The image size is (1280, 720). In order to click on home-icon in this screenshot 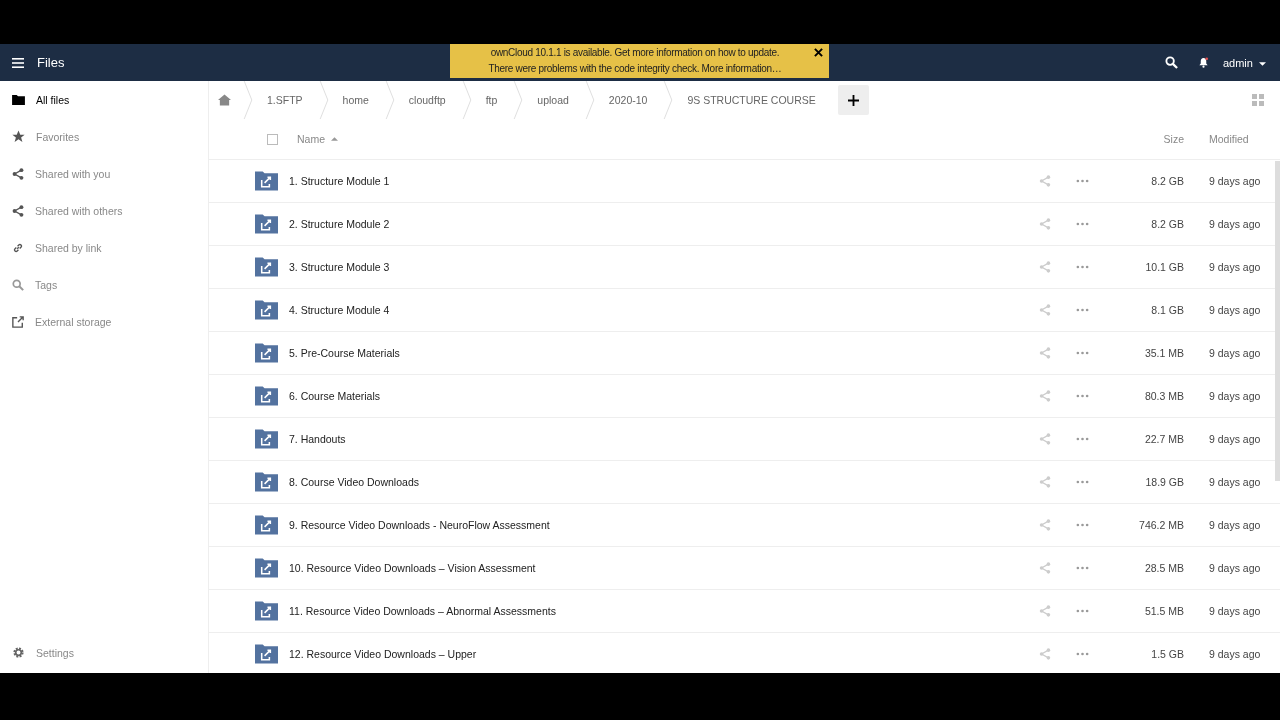, I will do `click(224, 100)`.